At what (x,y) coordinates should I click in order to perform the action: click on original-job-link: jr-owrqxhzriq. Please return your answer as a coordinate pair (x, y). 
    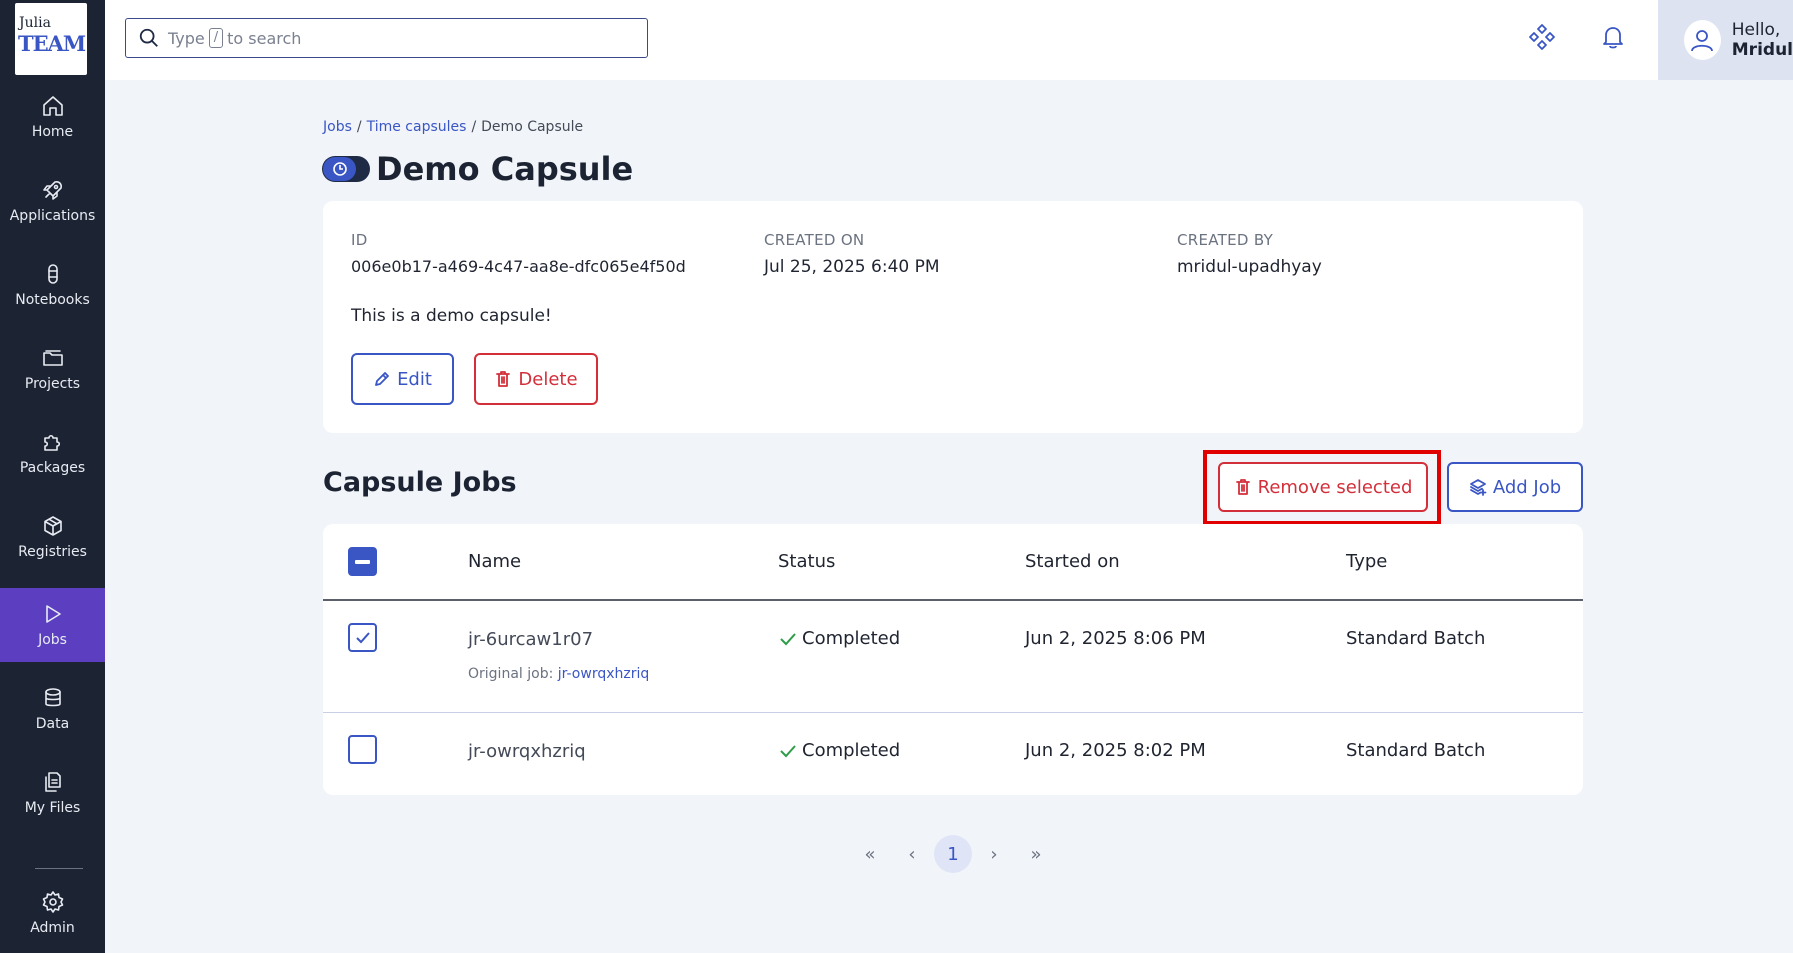
    Looking at the image, I should click on (604, 674).